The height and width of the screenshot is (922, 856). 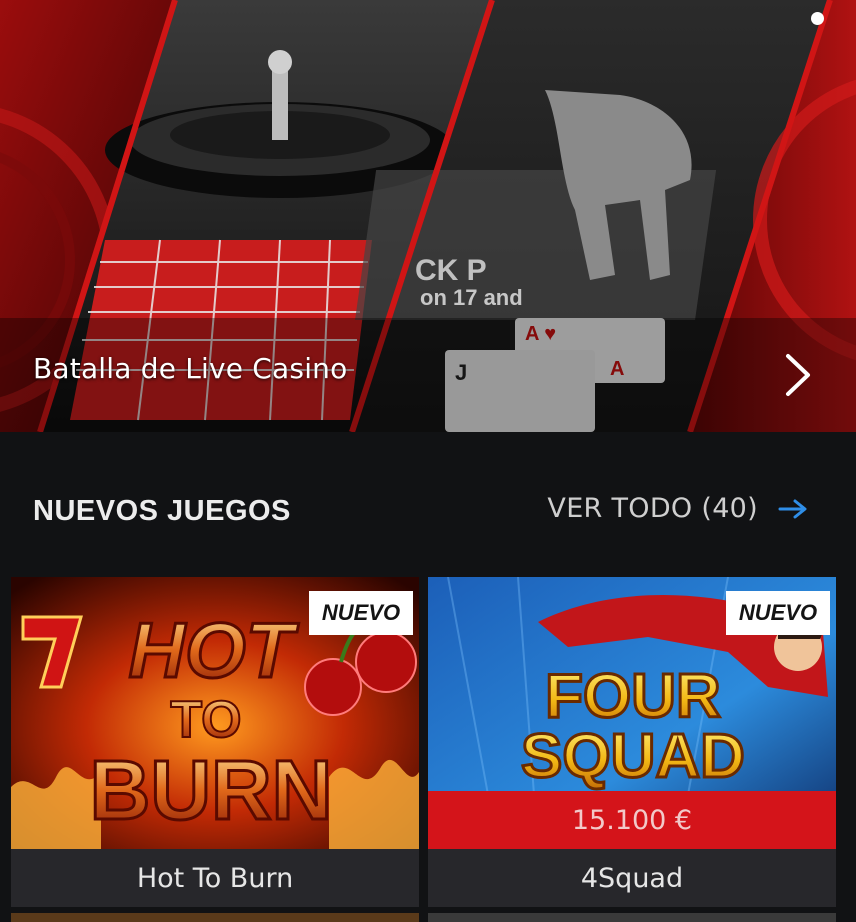 I want to click on jackpot-amount: 15.100 €, so click(x=632, y=820).